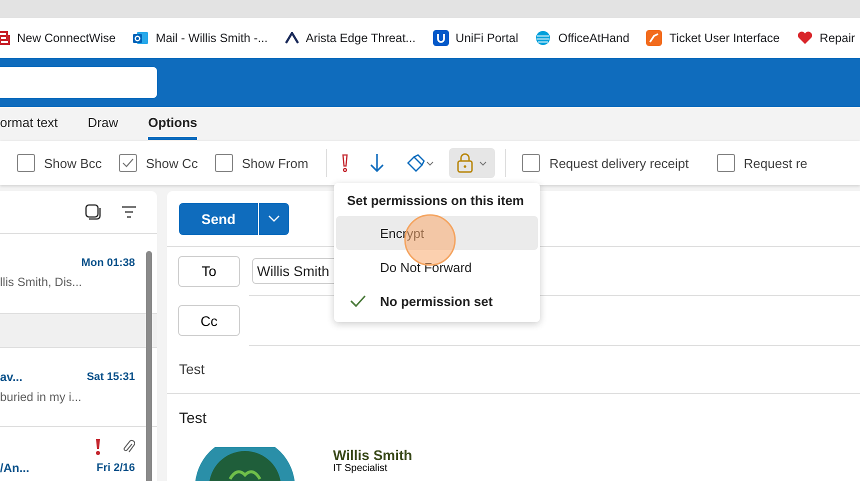  What do you see at coordinates (5, 38) in the screenshot?
I see `squares-icon` at bounding box center [5, 38].